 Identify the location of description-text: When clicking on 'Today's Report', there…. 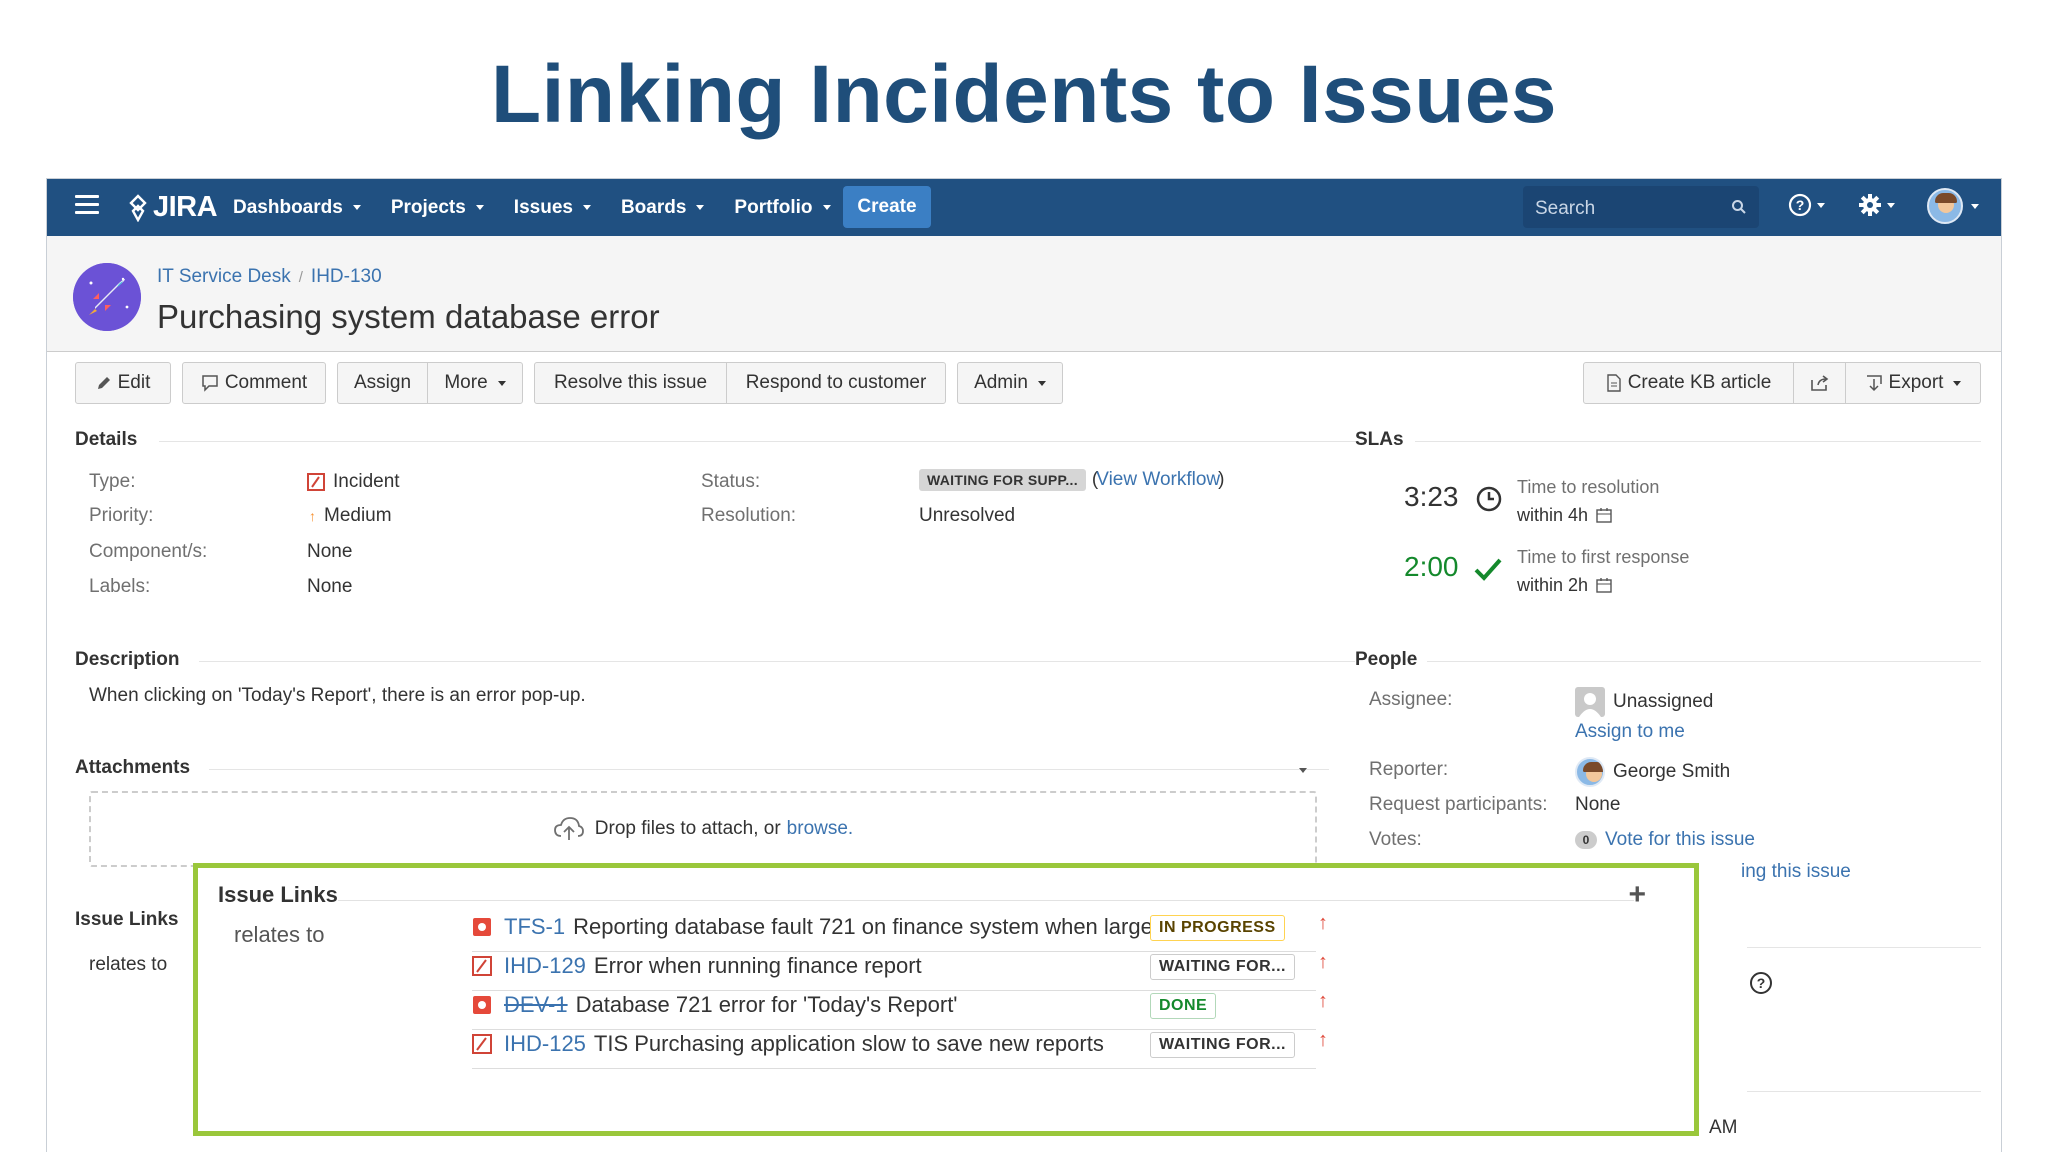
(337, 696).